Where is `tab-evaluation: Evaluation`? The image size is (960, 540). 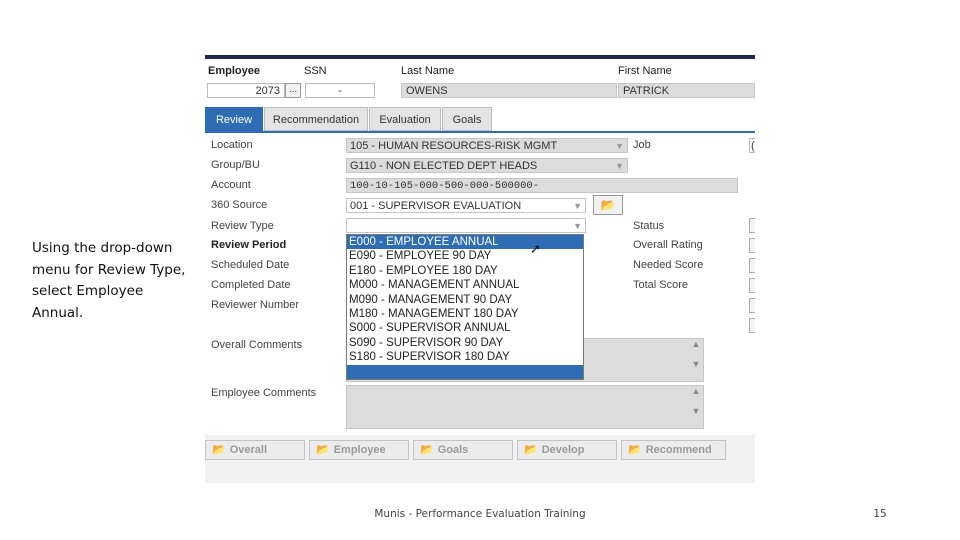
tab-evaluation: Evaluation is located at coordinates (405, 119).